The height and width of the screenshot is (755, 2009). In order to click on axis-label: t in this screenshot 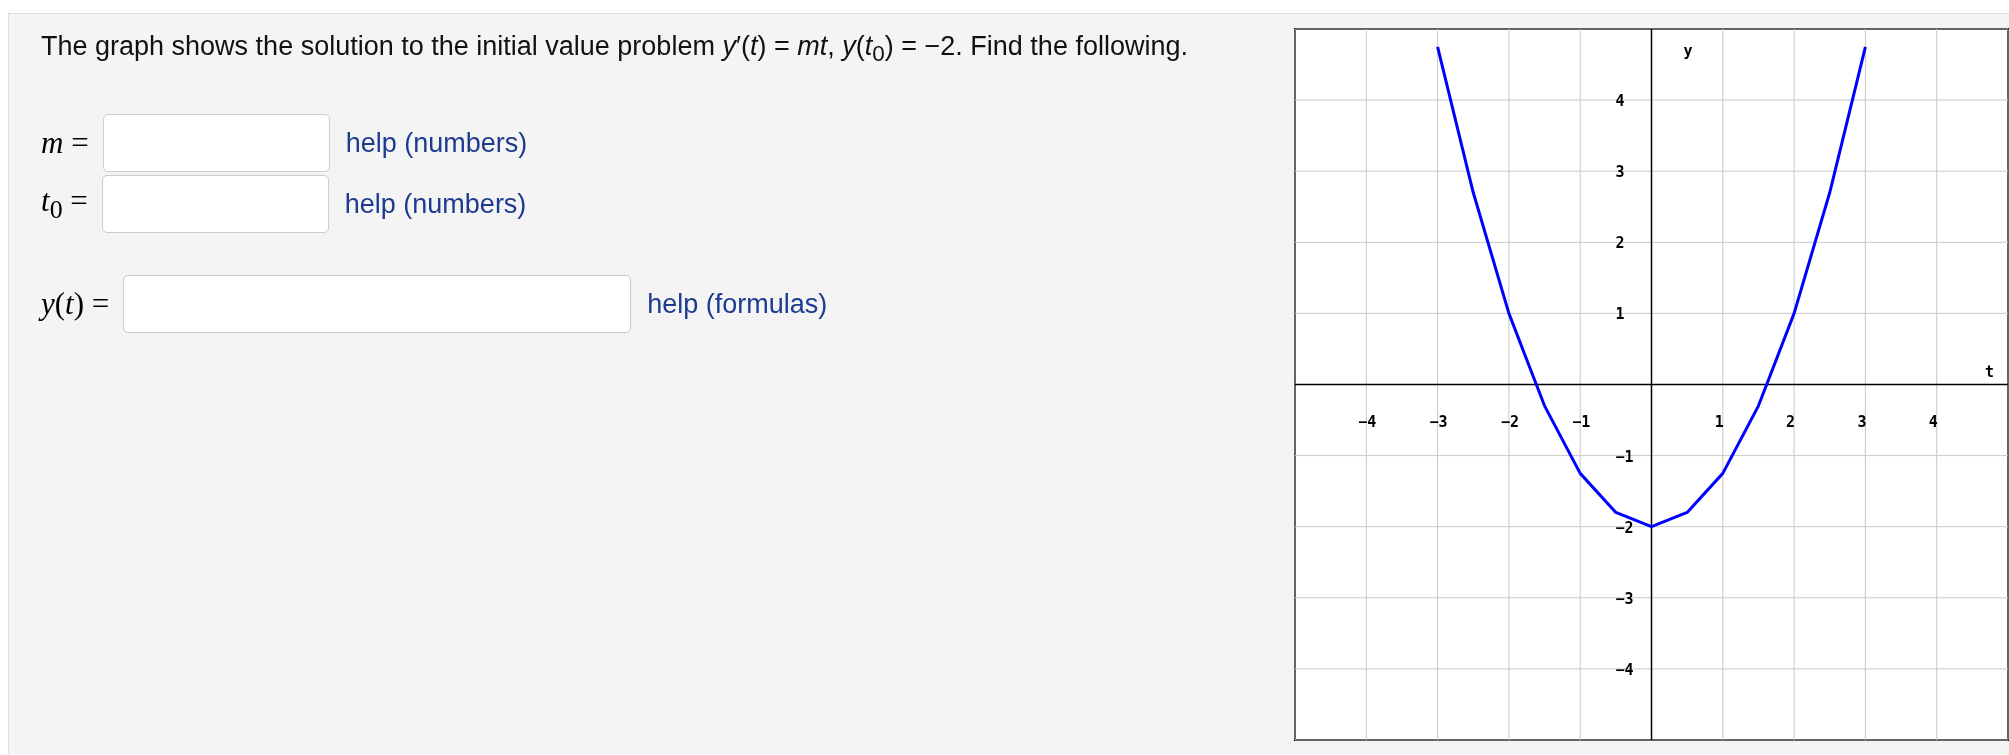, I will do `click(1990, 371)`.